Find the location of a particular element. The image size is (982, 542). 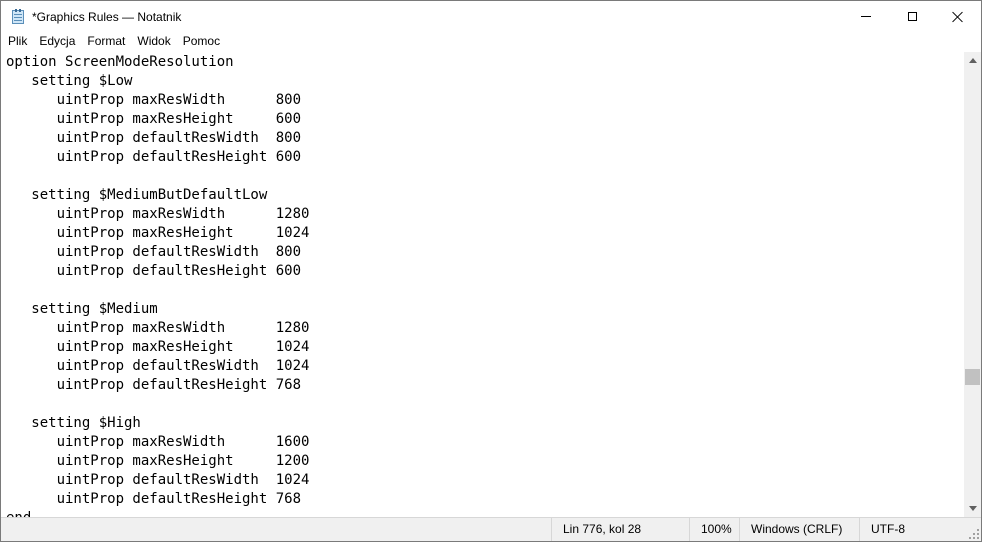

minimize-icon is located at coordinates (866, 16).